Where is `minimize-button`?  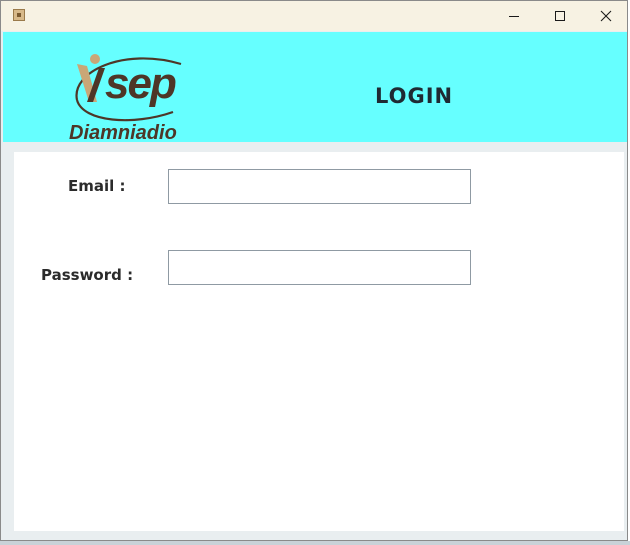
minimize-button is located at coordinates (514, 16).